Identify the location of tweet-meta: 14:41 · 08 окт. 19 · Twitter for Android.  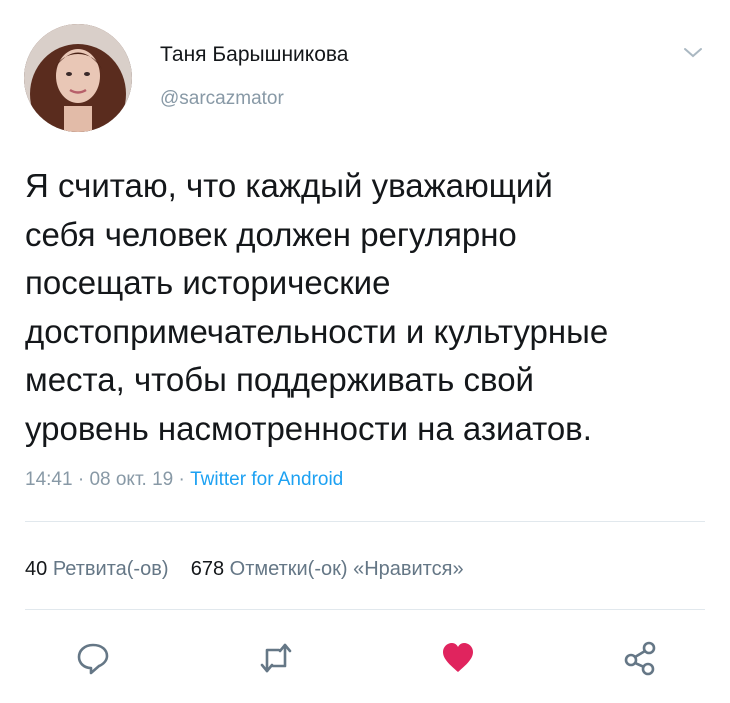
(184, 480).